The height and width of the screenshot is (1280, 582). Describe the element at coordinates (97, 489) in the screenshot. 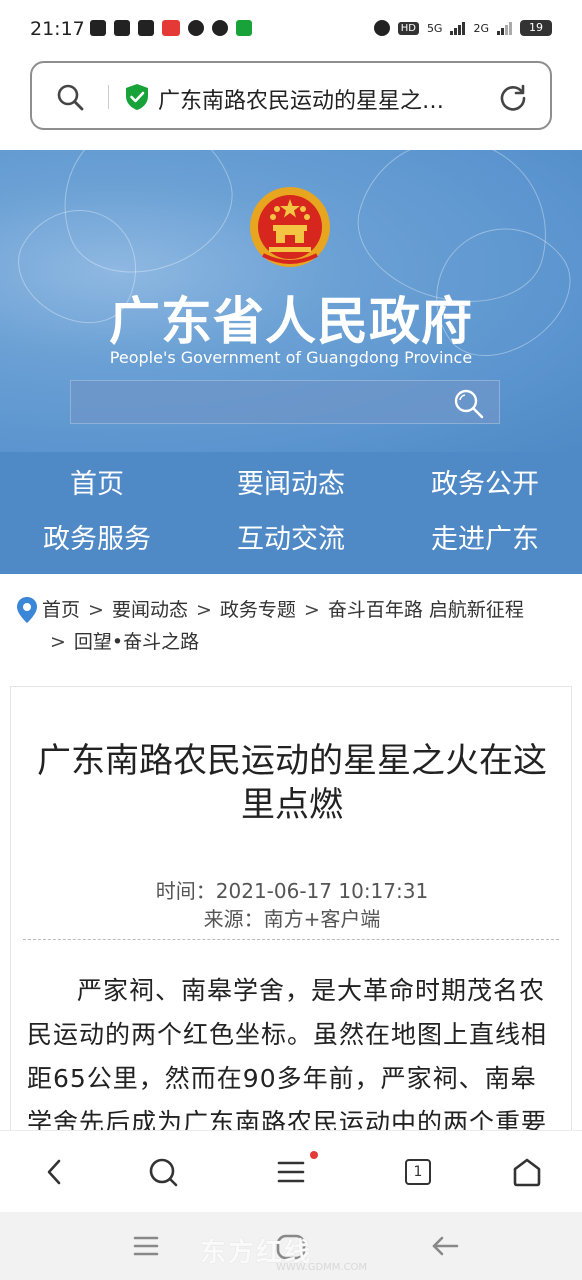

I see `nav-home: 首页` at that location.